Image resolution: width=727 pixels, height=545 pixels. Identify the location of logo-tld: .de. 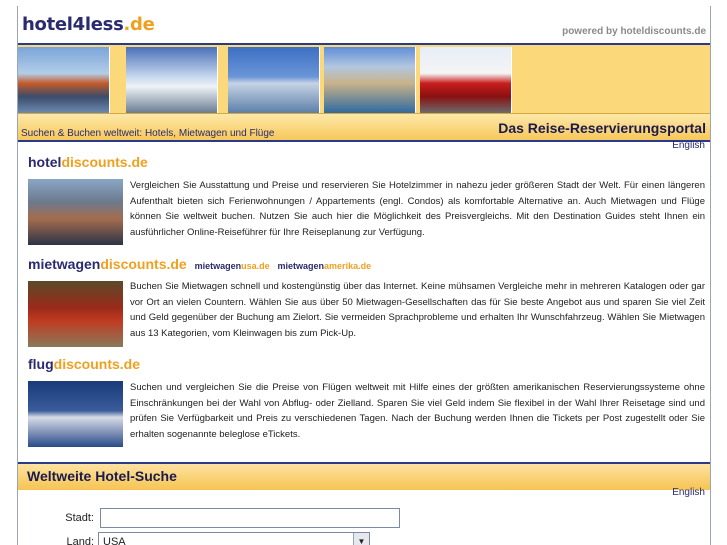
(139, 24).